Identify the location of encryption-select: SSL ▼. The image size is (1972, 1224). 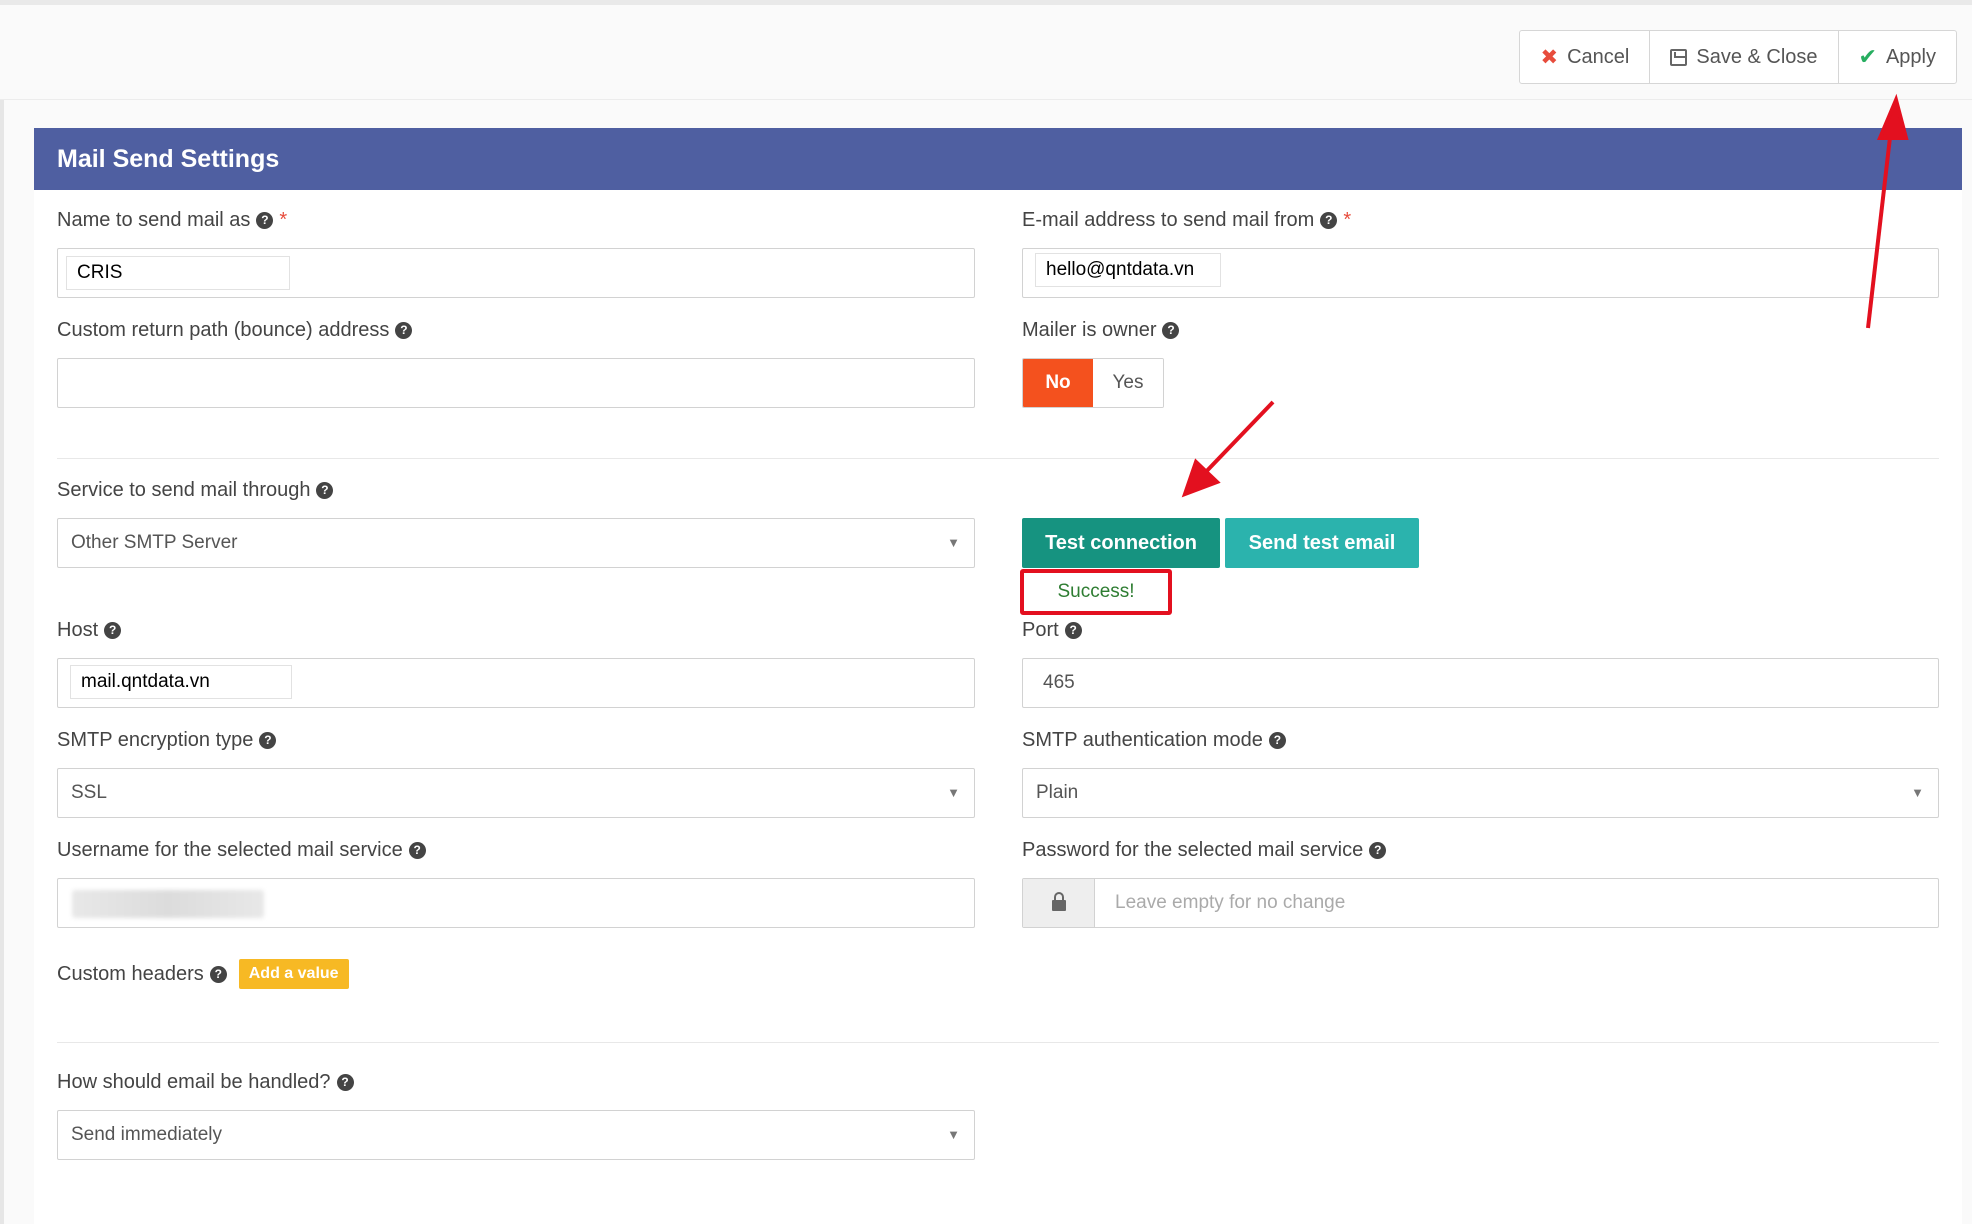
(516, 793).